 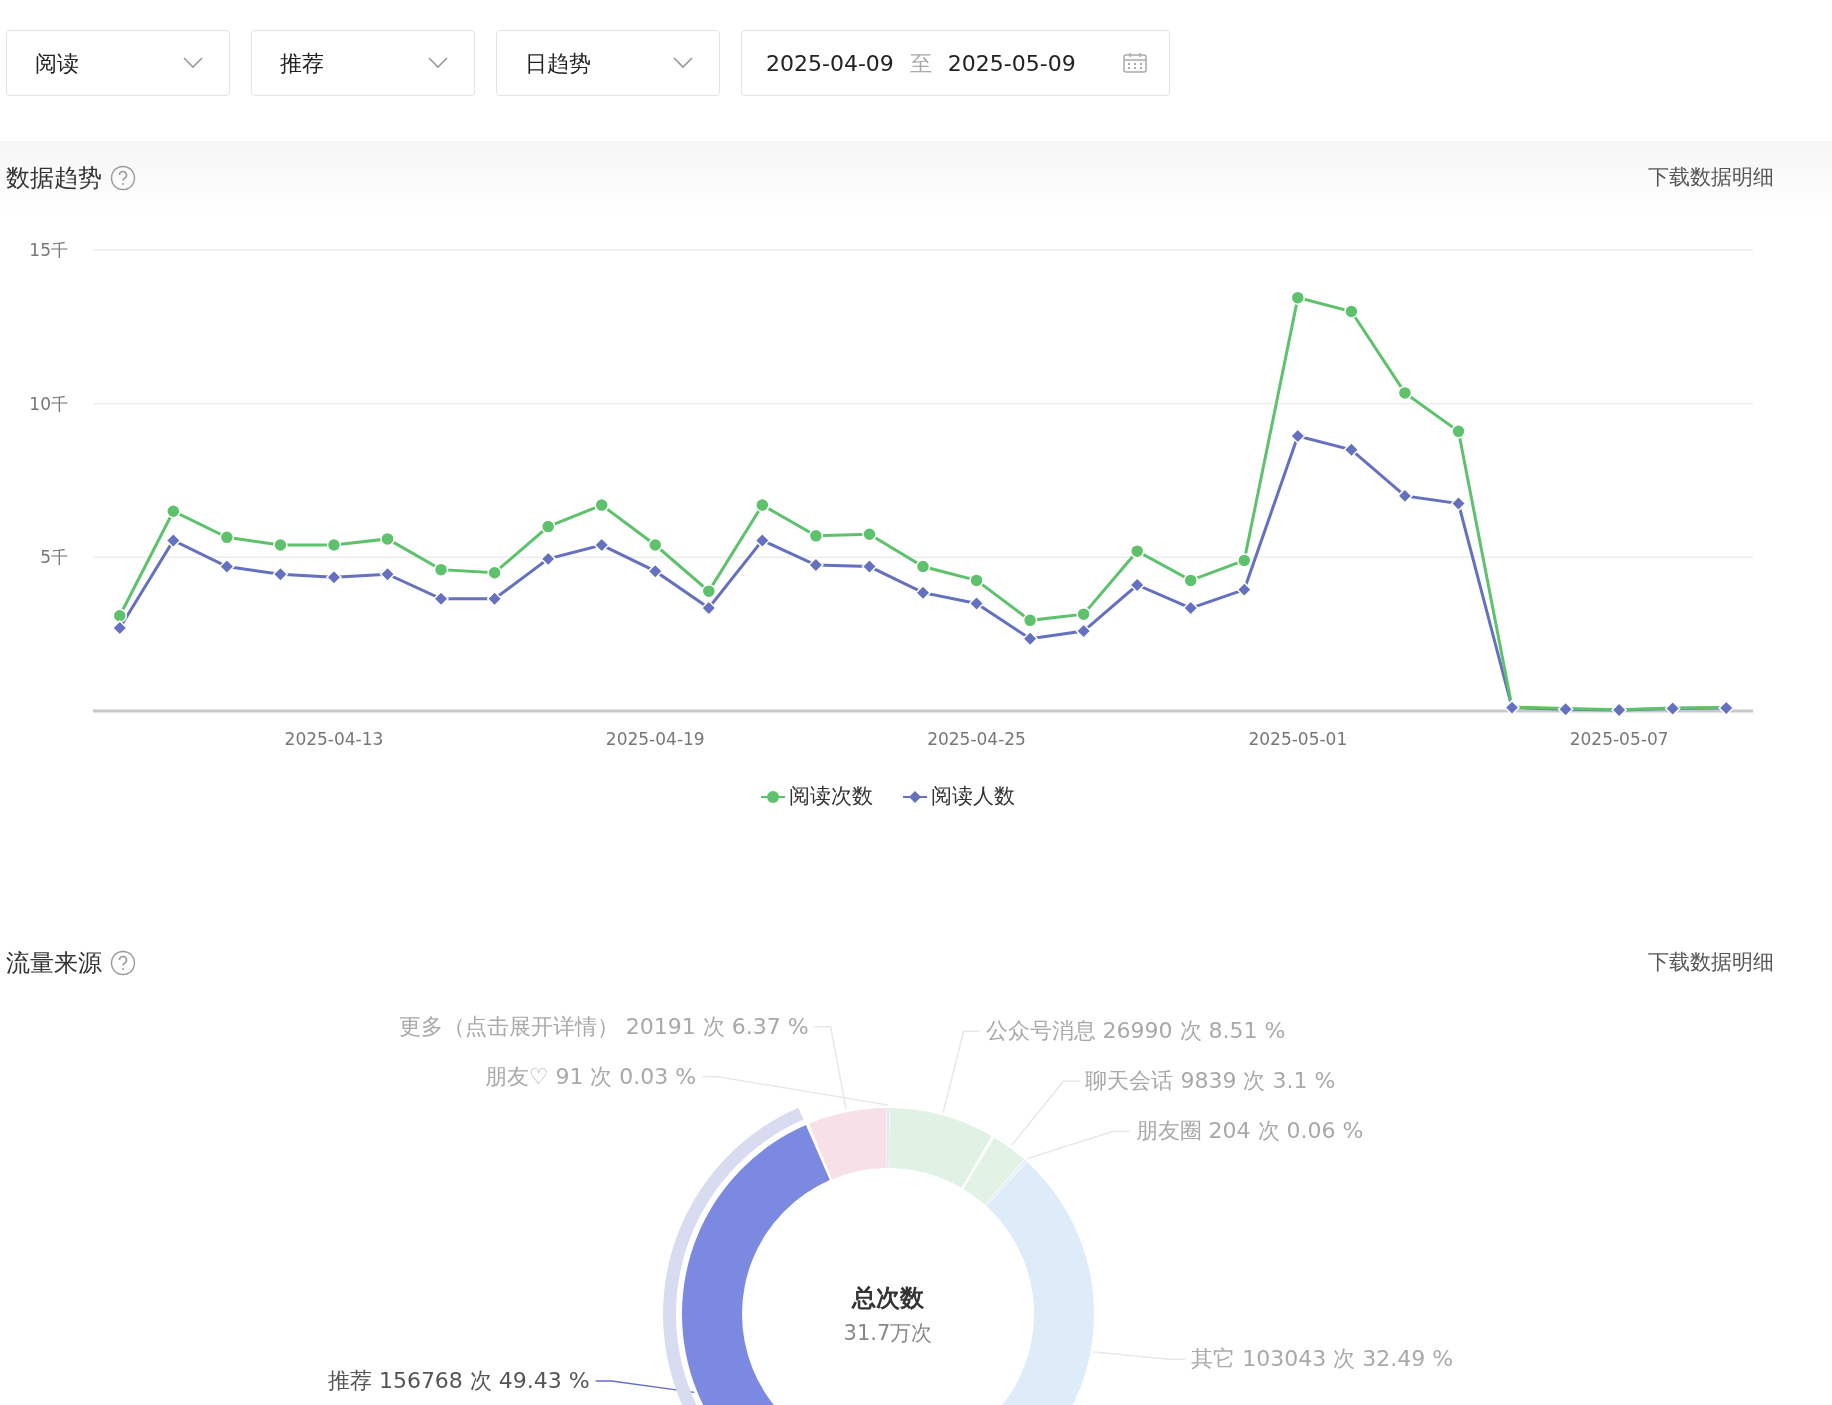 What do you see at coordinates (1210, 1081) in the screenshot?
I see `slice-label: 聊天会话 9839 次 3.1 %` at bounding box center [1210, 1081].